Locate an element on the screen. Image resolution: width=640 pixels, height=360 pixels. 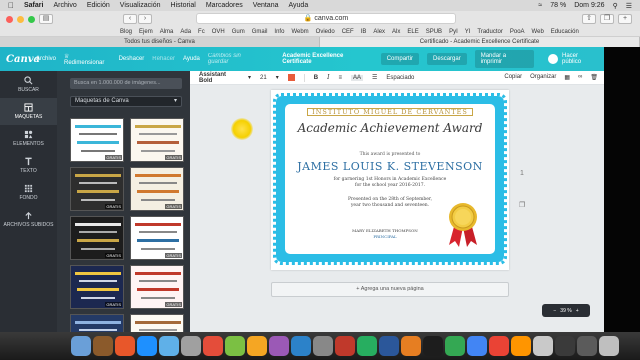
canva-logo: Canva is located at coordinates (23, 59).